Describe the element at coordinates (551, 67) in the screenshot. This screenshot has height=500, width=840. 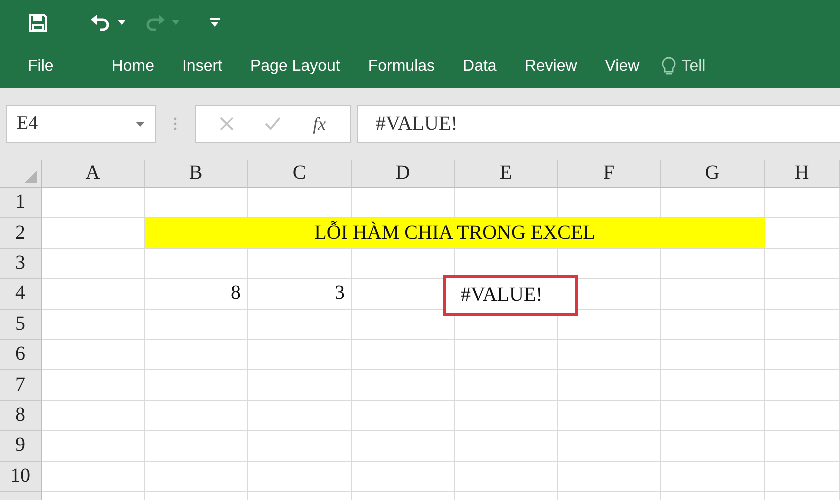
I see `ribbon-tab: Review` at that location.